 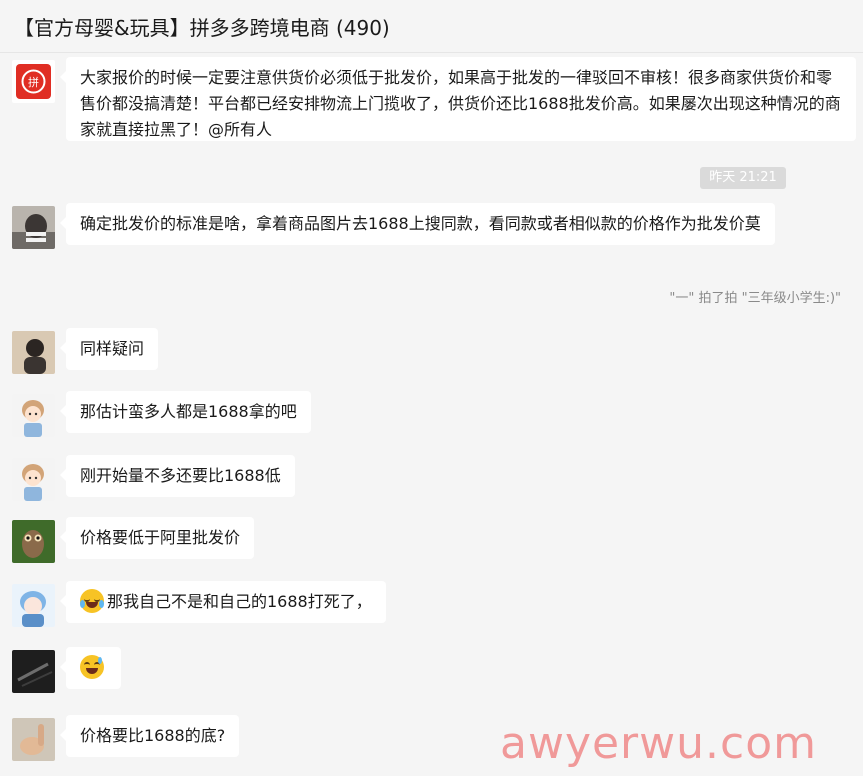 I want to click on message-text: 那我自己不是和自己的1688打死了，, so click(x=239, y=601).